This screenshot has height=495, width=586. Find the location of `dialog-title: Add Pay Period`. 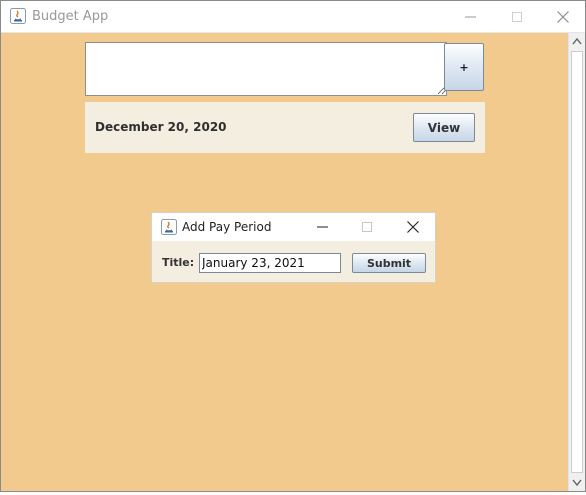

dialog-title: Add Pay Period is located at coordinates (227, 227).